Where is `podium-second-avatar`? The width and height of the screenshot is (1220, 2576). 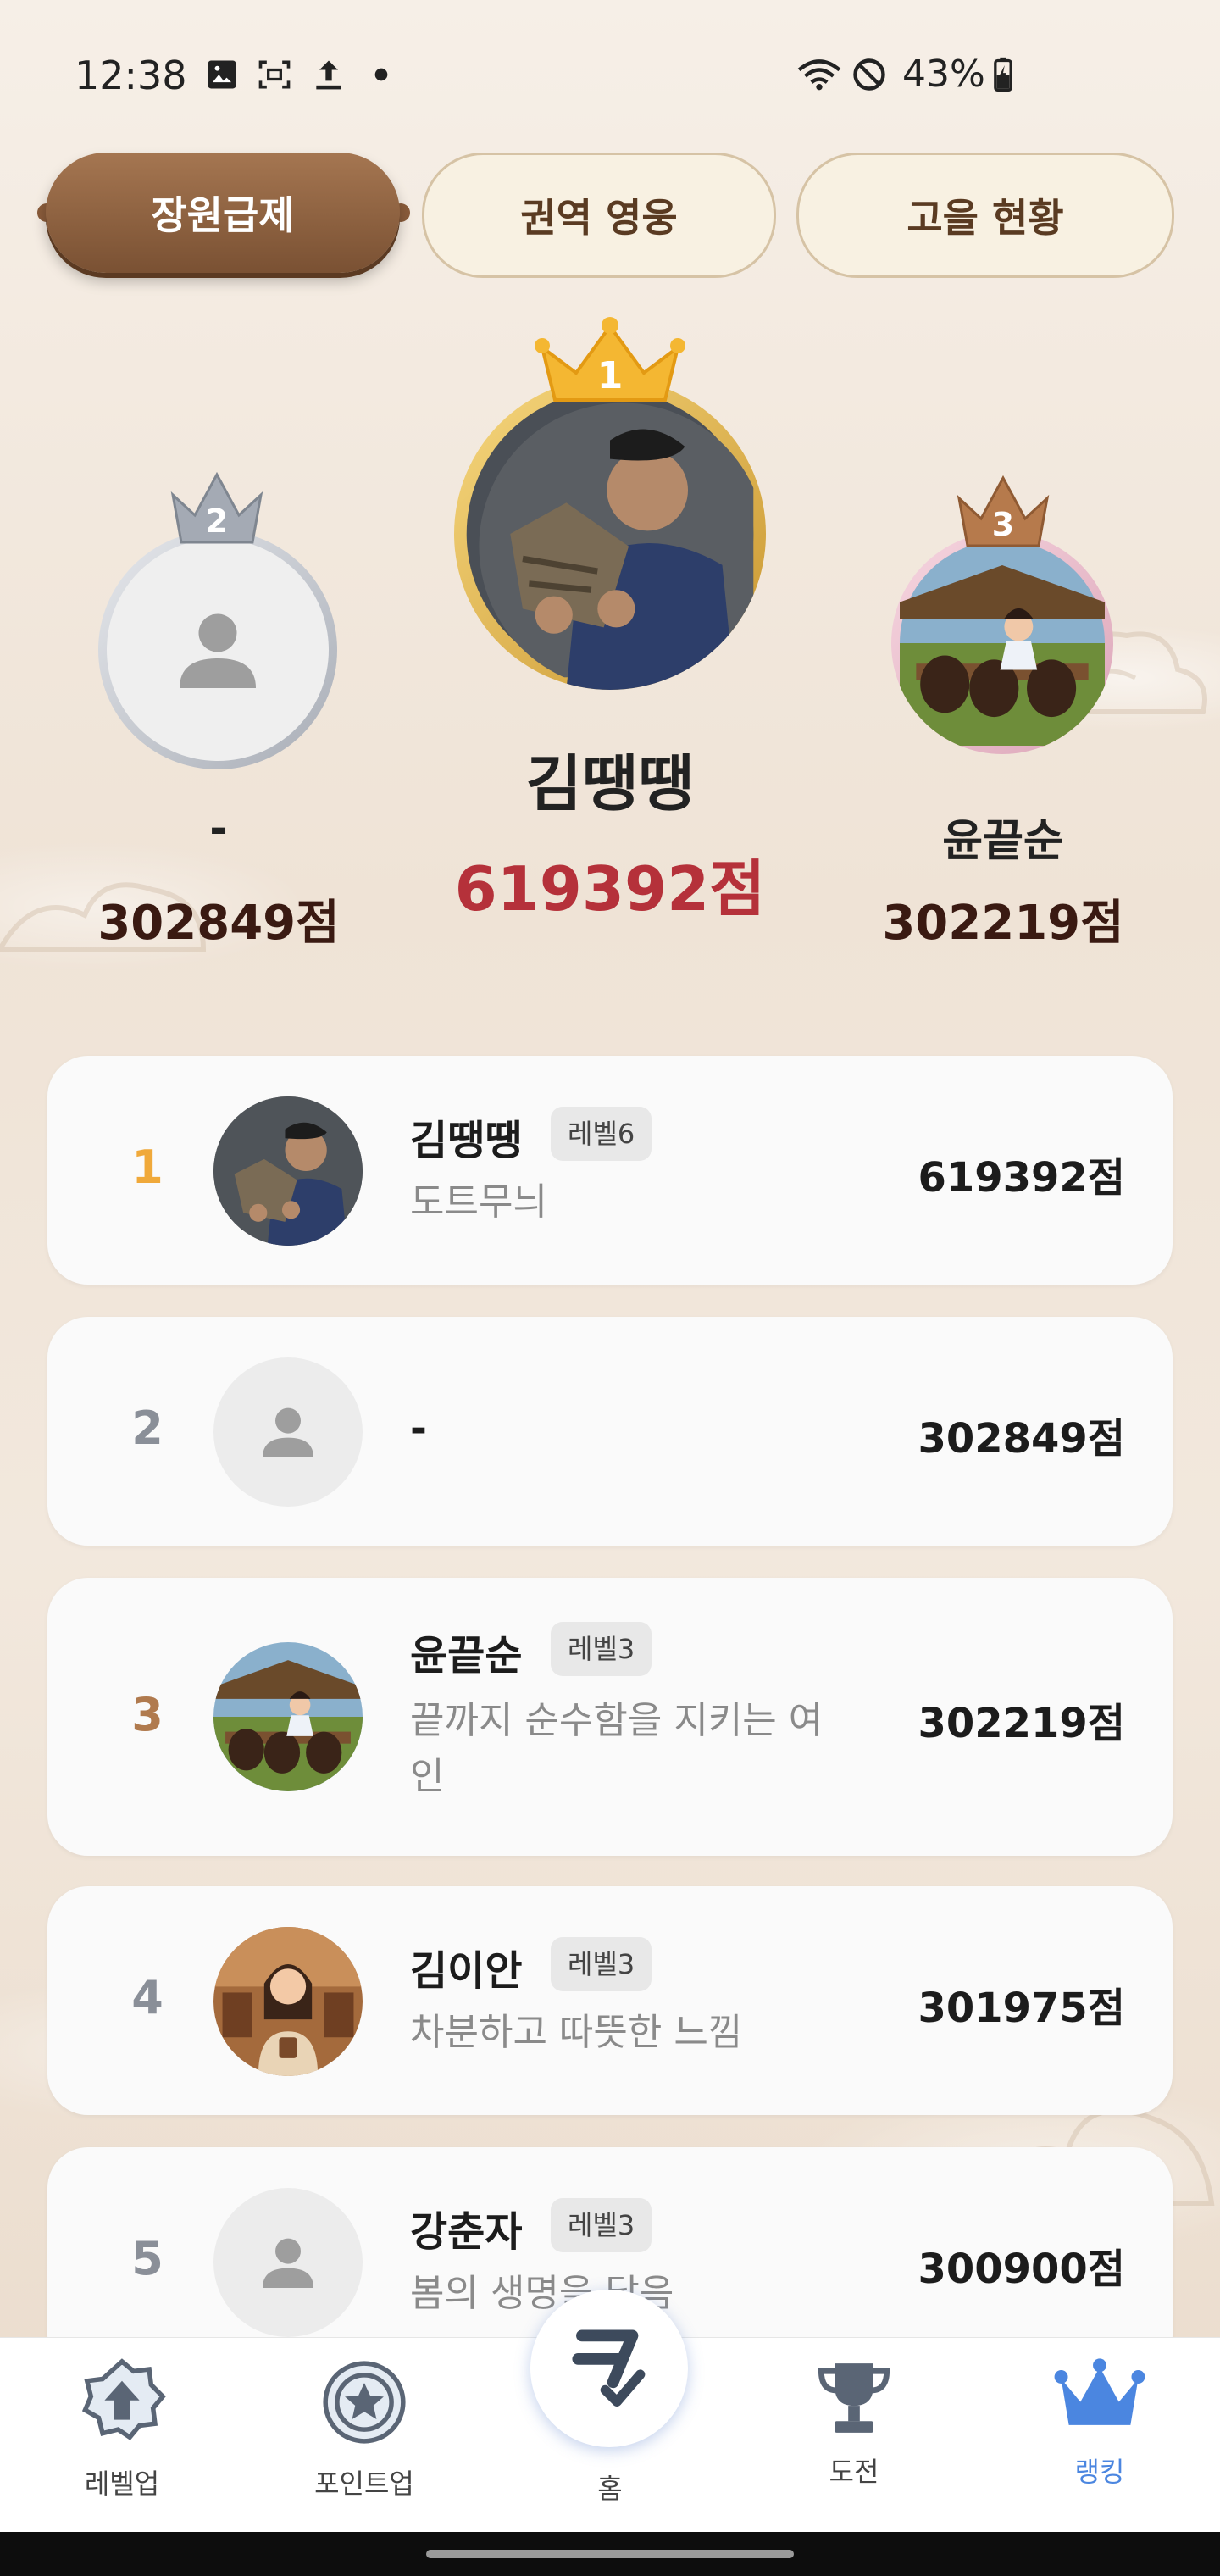 podium-second-avatar is located at coordinates (217, 649).